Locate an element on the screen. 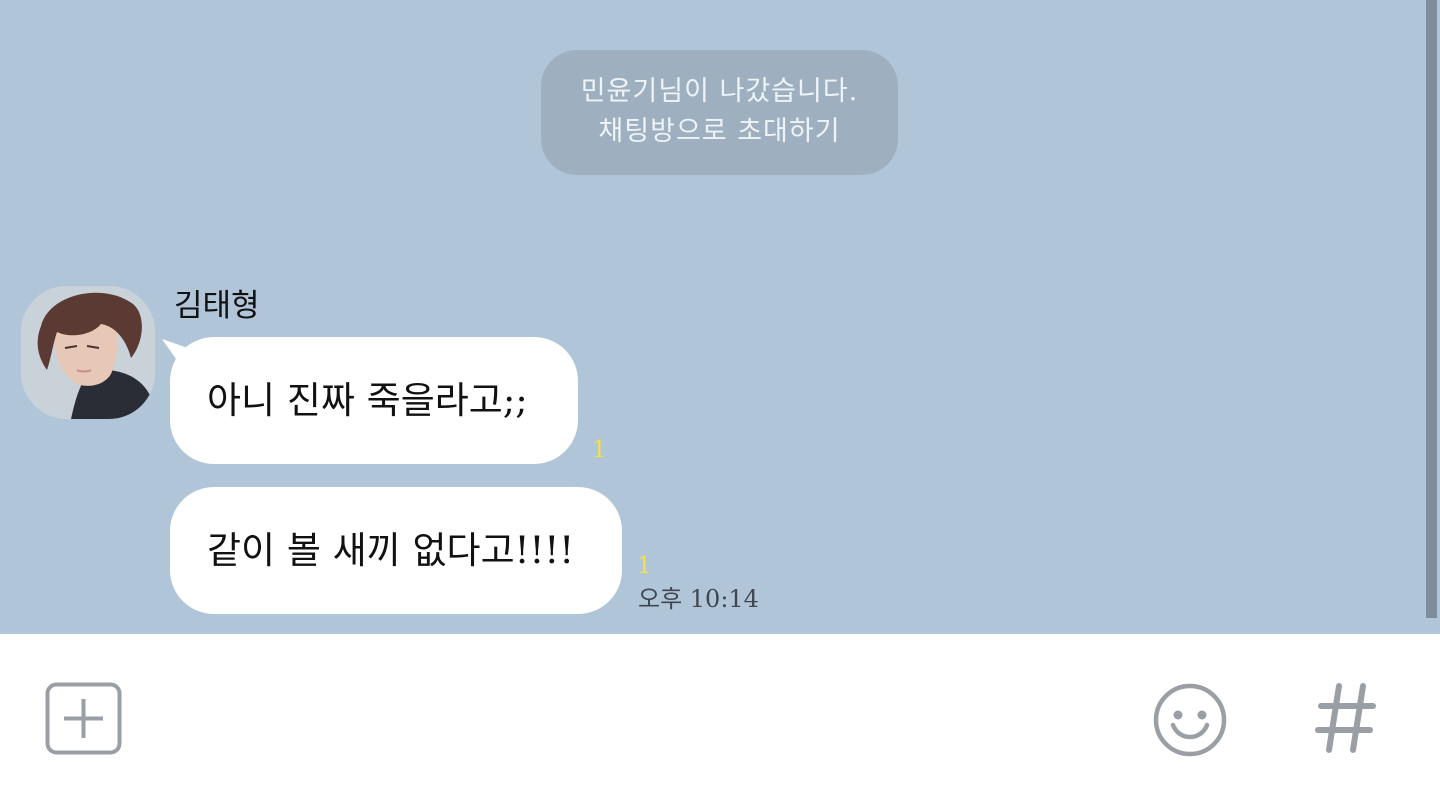 The image size is (1440, 802). smiley-icon is located at coordinates (1190, 720).